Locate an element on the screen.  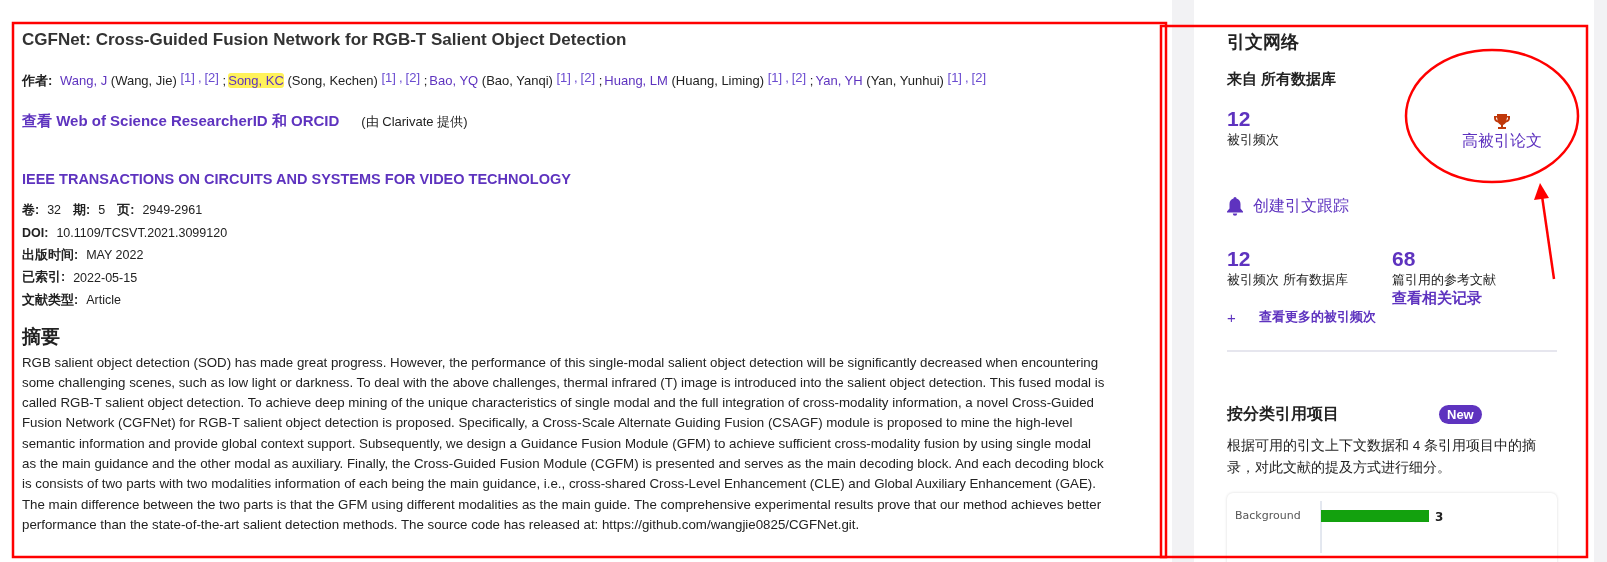
author-link: Bao, YQ is located at coordinates (454, 80).